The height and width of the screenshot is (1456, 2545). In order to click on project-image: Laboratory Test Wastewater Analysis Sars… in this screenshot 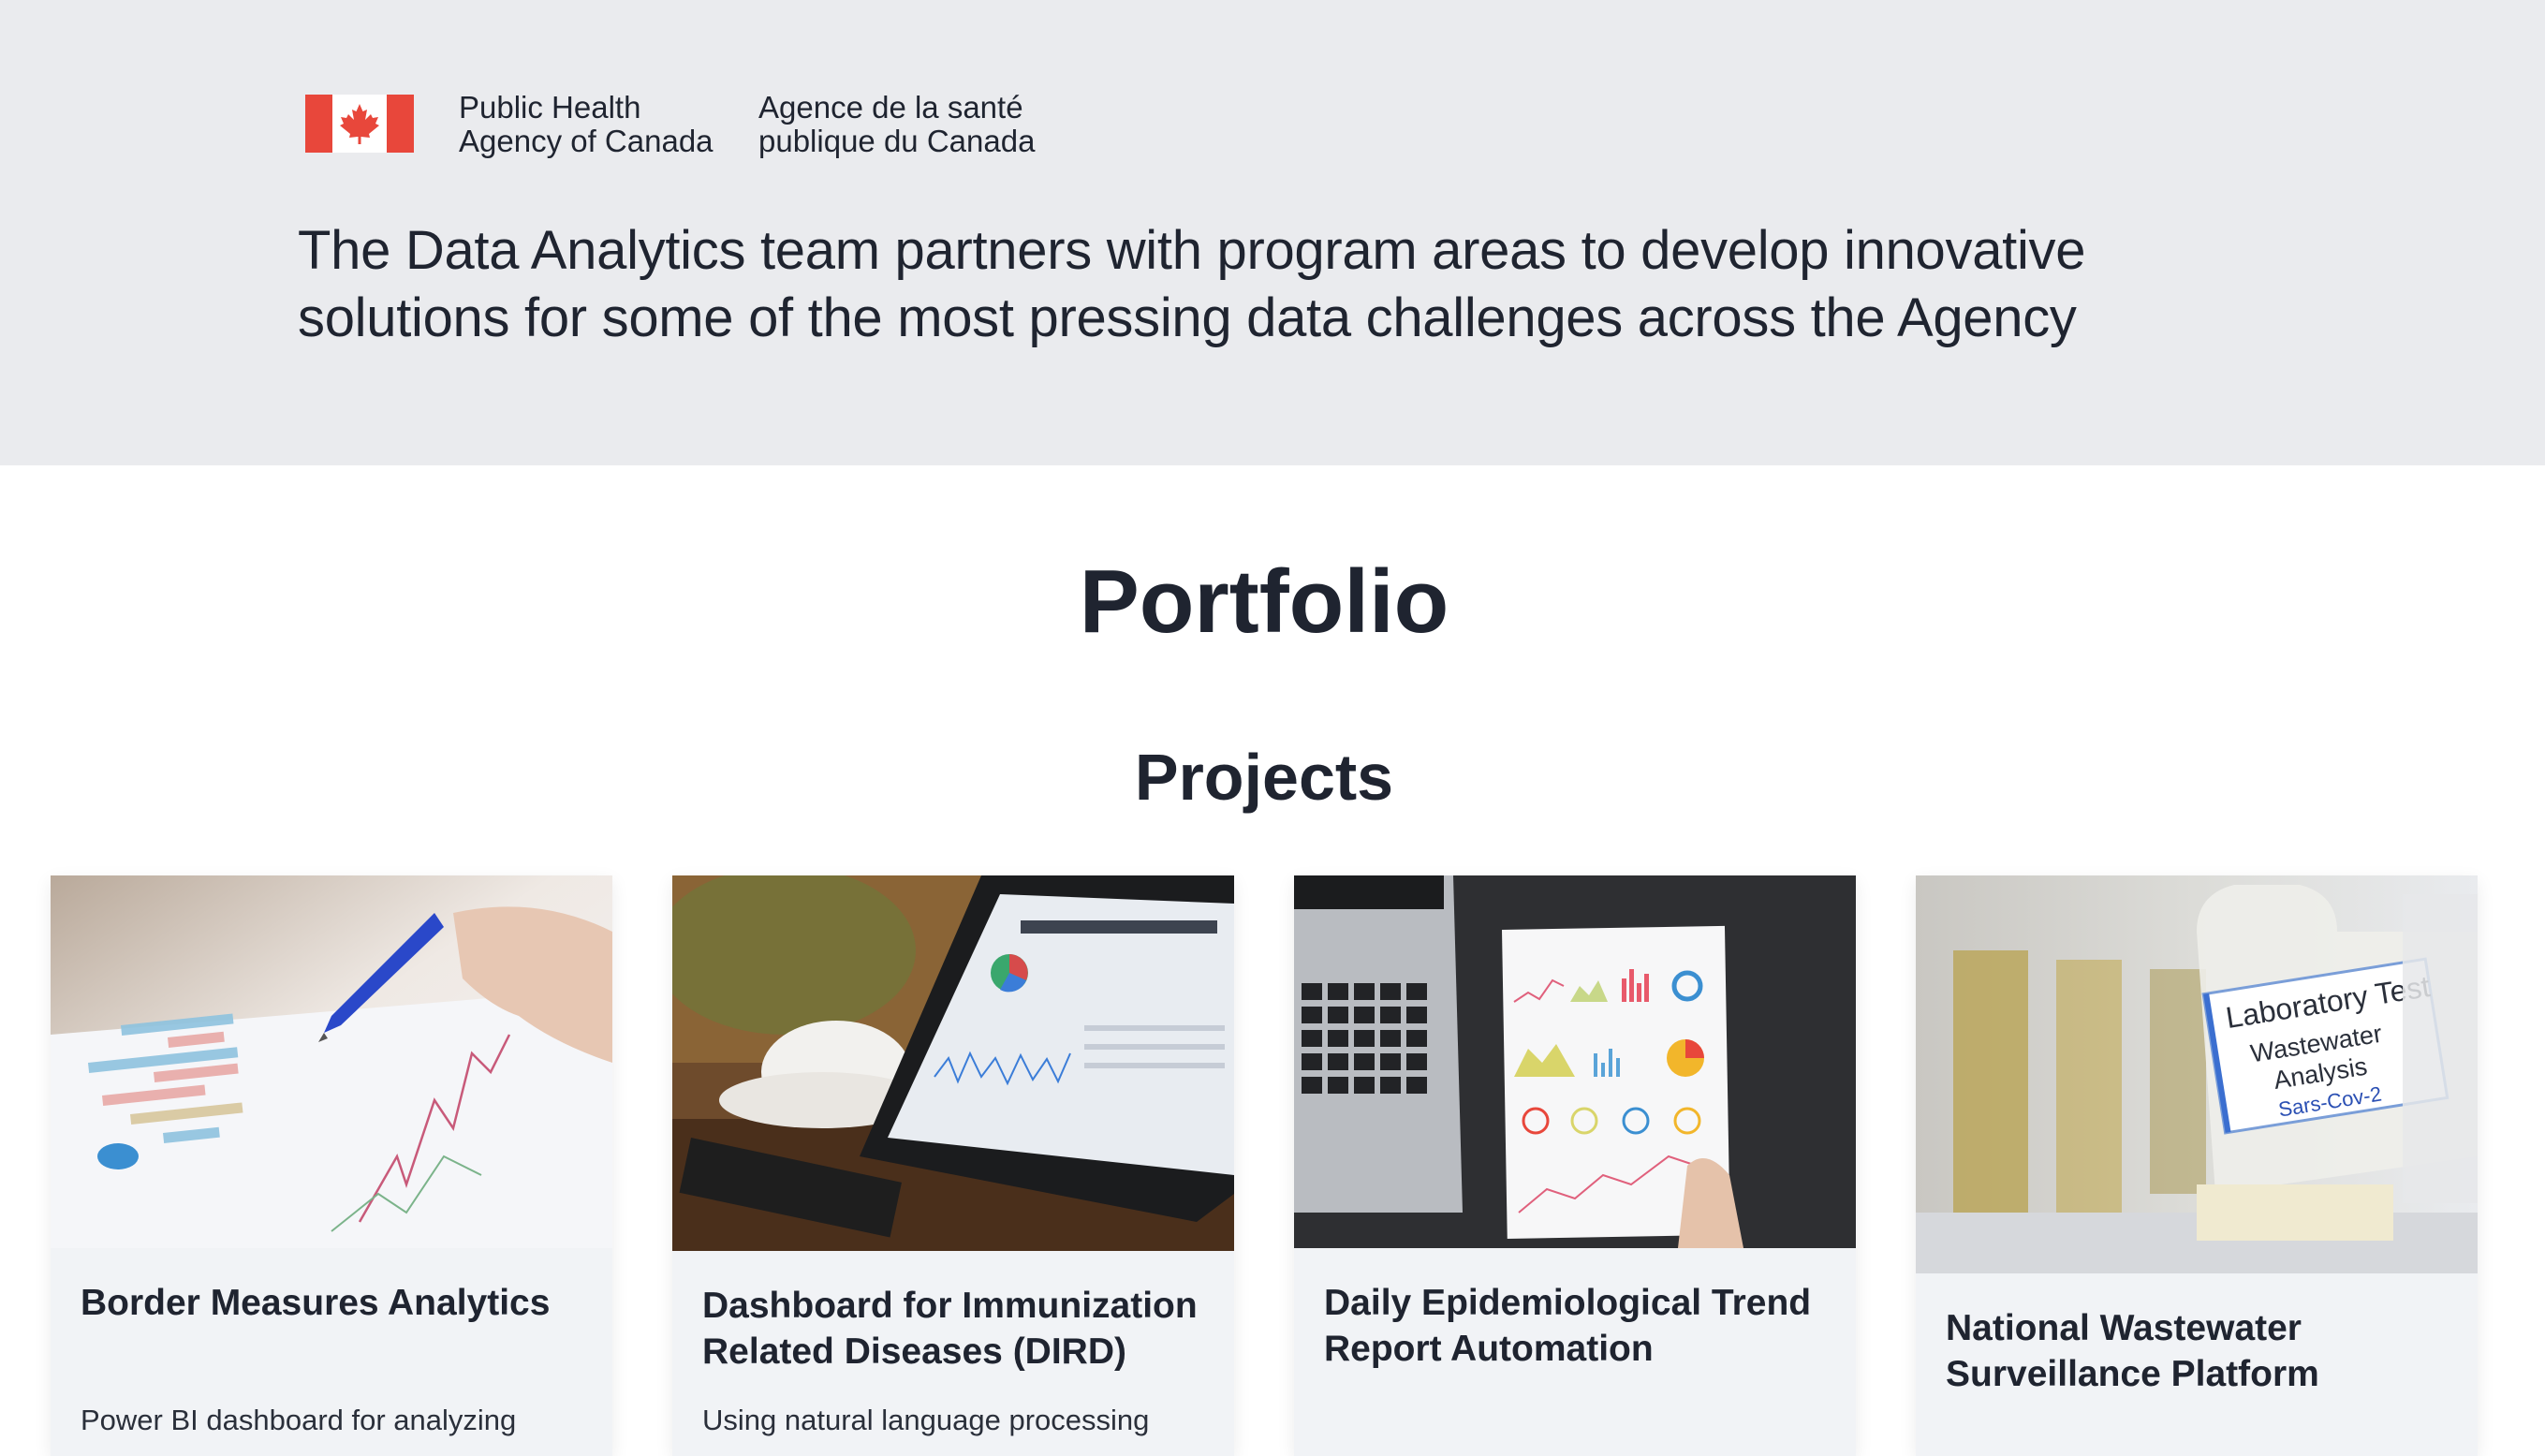, I will do `click(2197, 1074)`.